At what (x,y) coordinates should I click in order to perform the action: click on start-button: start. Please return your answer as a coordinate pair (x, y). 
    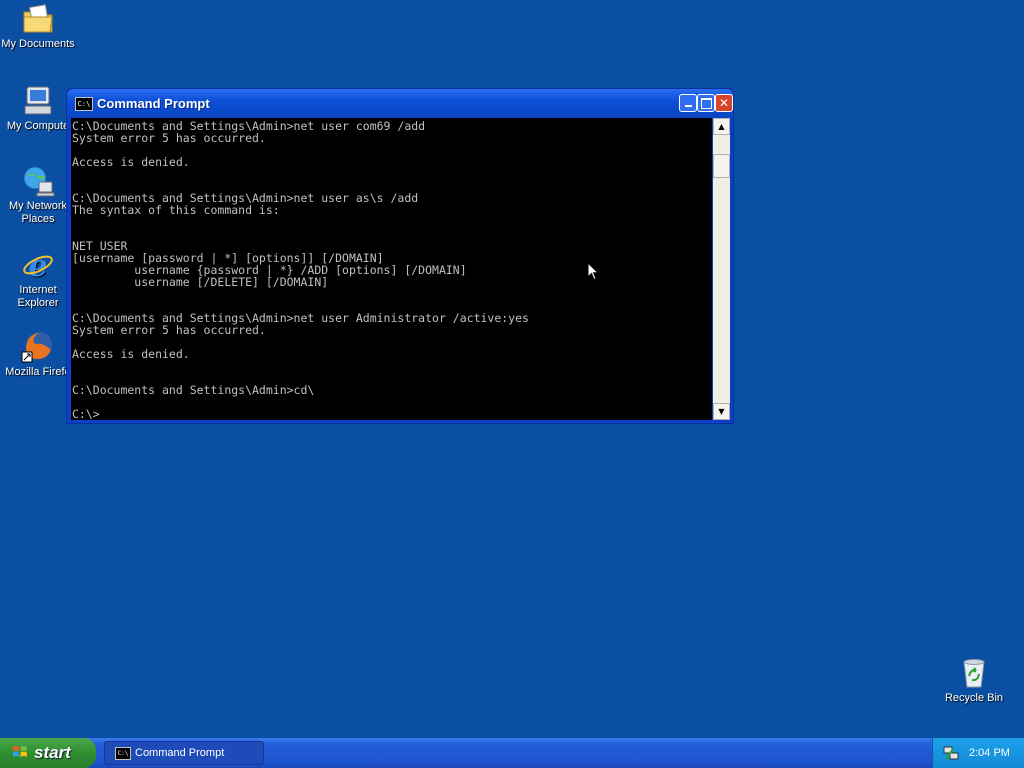
    Looking at the image, I should click on (48, 753).